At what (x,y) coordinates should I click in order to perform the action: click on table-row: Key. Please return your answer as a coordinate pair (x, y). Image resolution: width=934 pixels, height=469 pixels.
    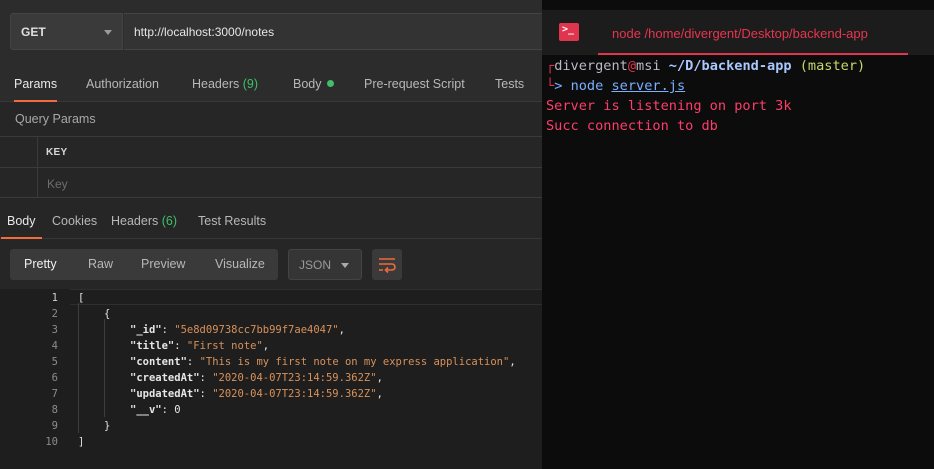
    Looking at the image, I should click on (271, 183).